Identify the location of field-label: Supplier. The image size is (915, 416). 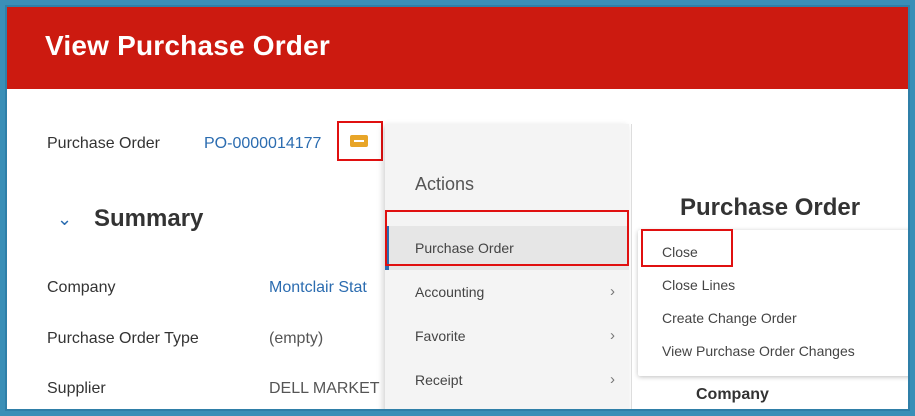
(76, 388).